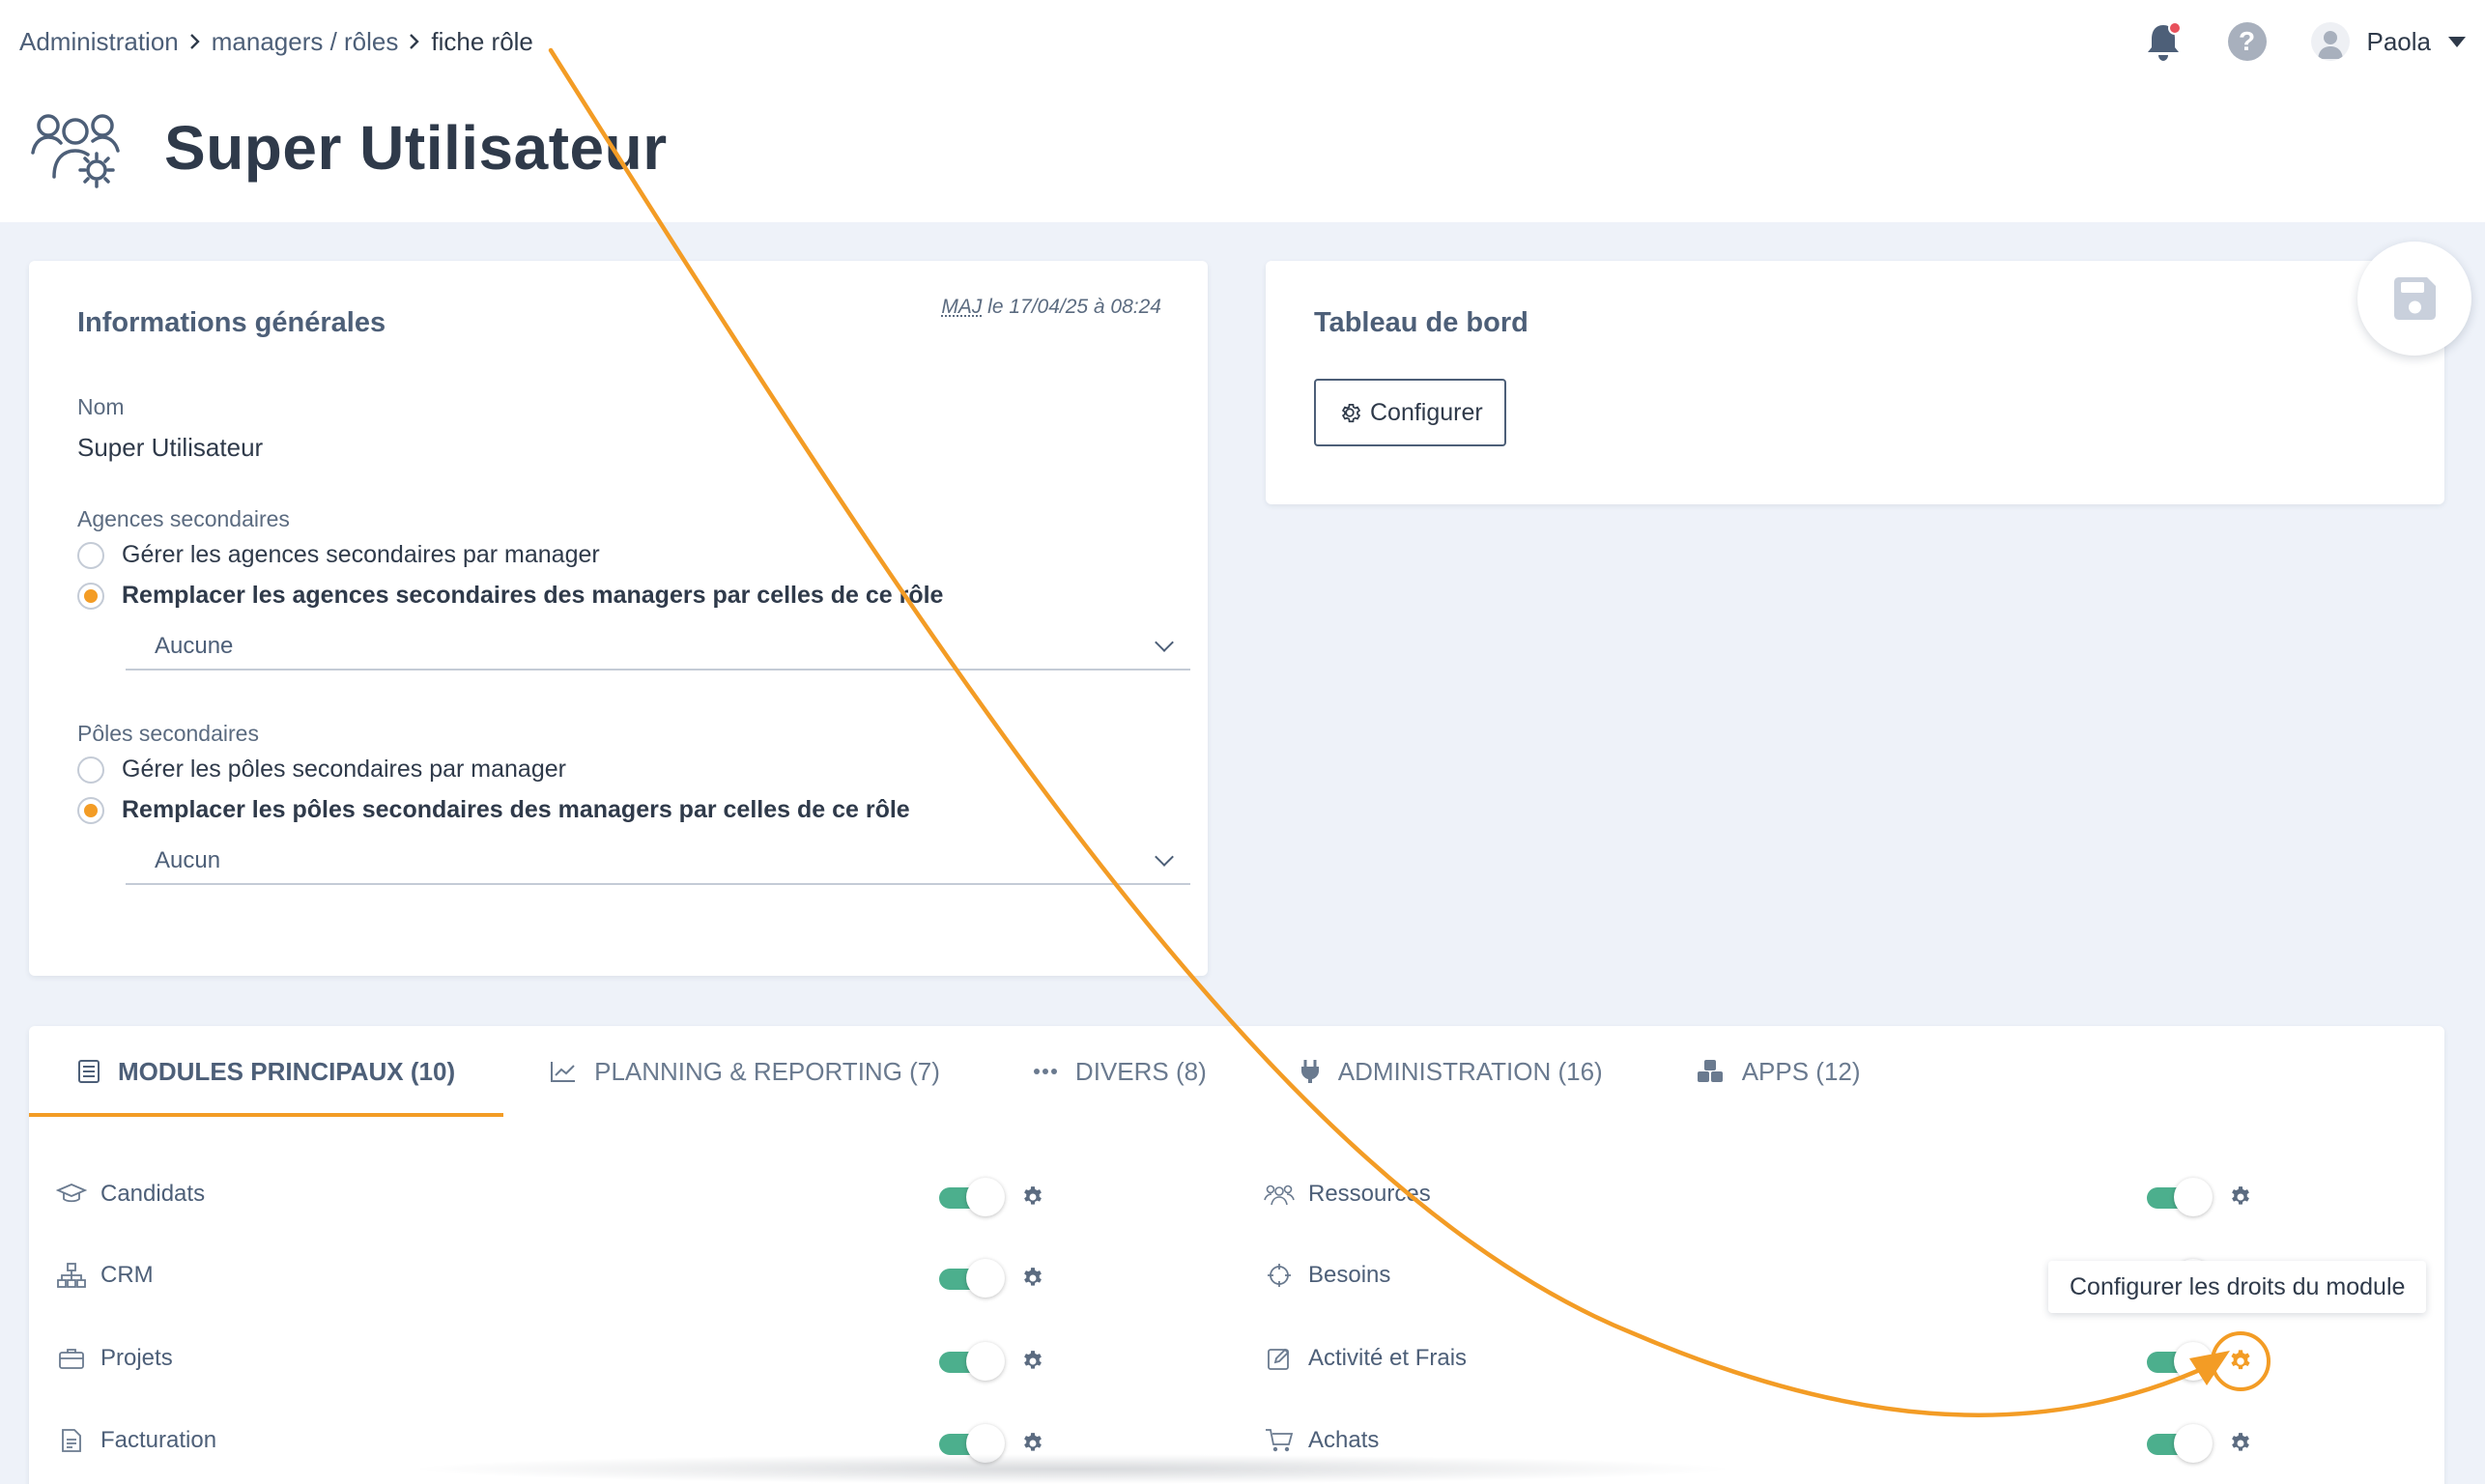 This screenshot has width=2485, height=1484. I want to click on poles-select: Aucun, so click(658, 862).